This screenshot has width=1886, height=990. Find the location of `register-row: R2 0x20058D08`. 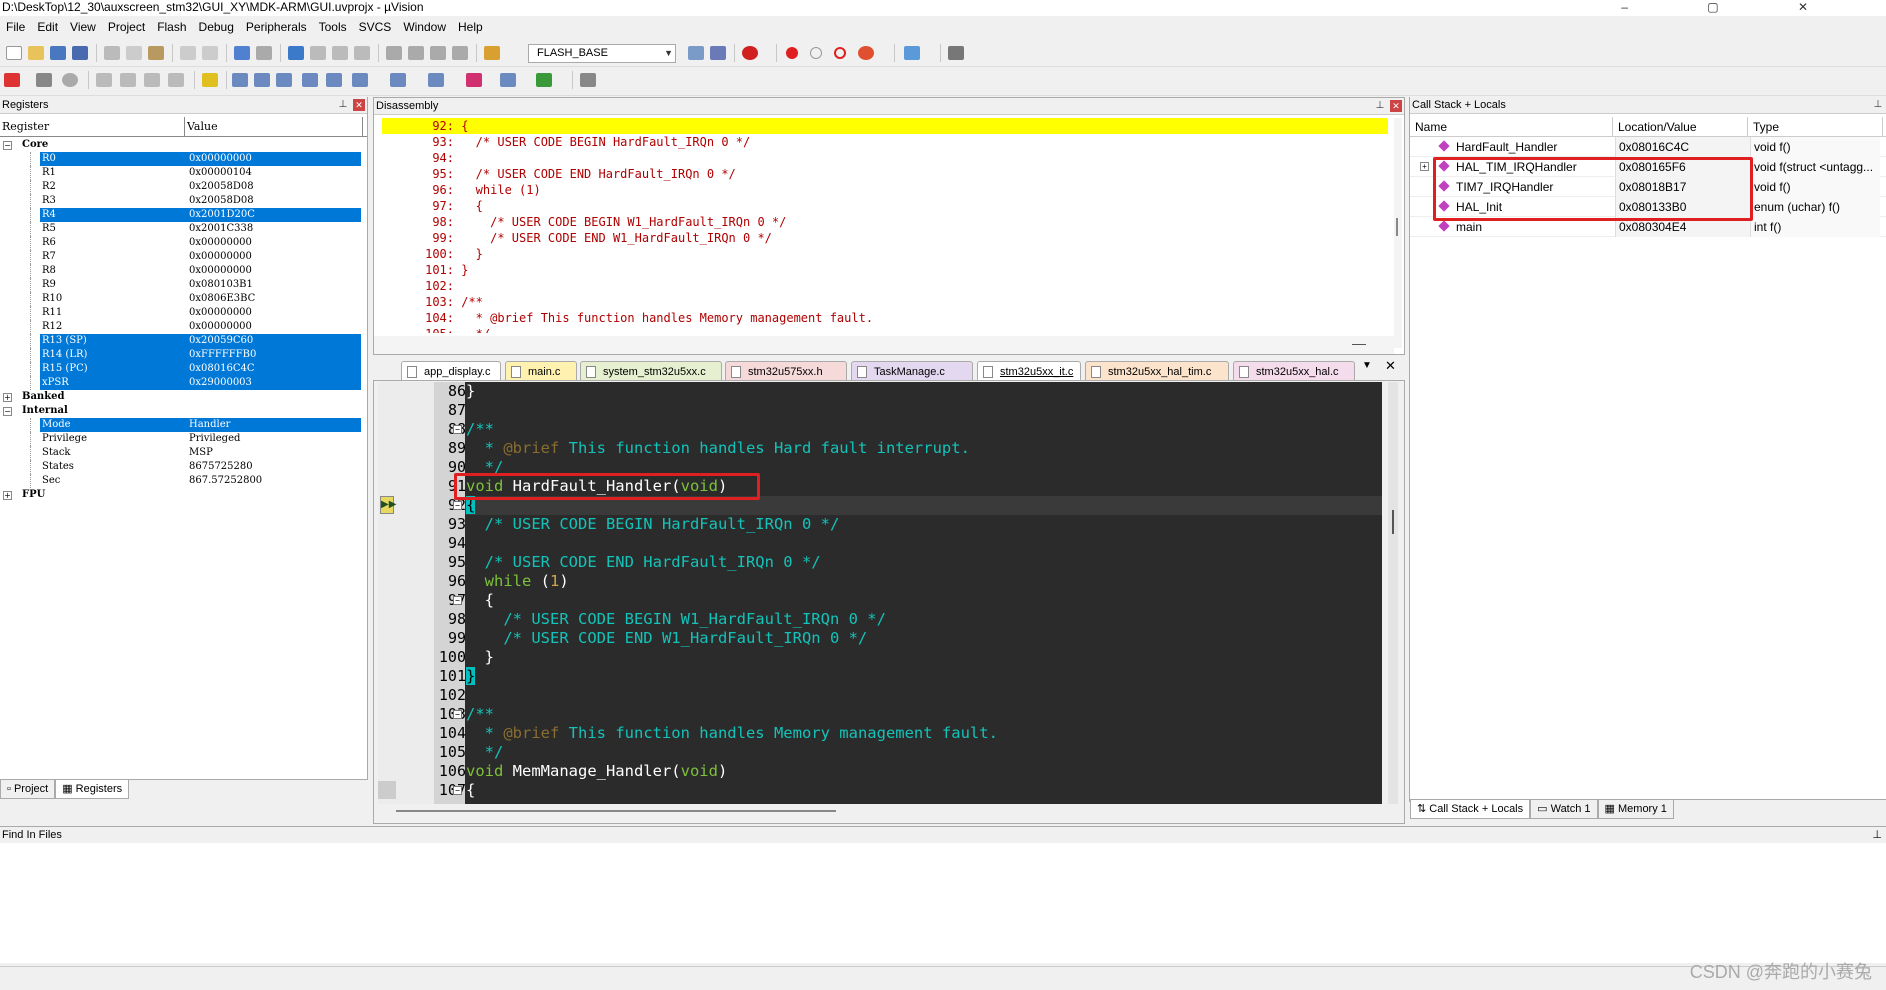

register-row: R2 0x20058D08 is located at coordinates (183, 187).